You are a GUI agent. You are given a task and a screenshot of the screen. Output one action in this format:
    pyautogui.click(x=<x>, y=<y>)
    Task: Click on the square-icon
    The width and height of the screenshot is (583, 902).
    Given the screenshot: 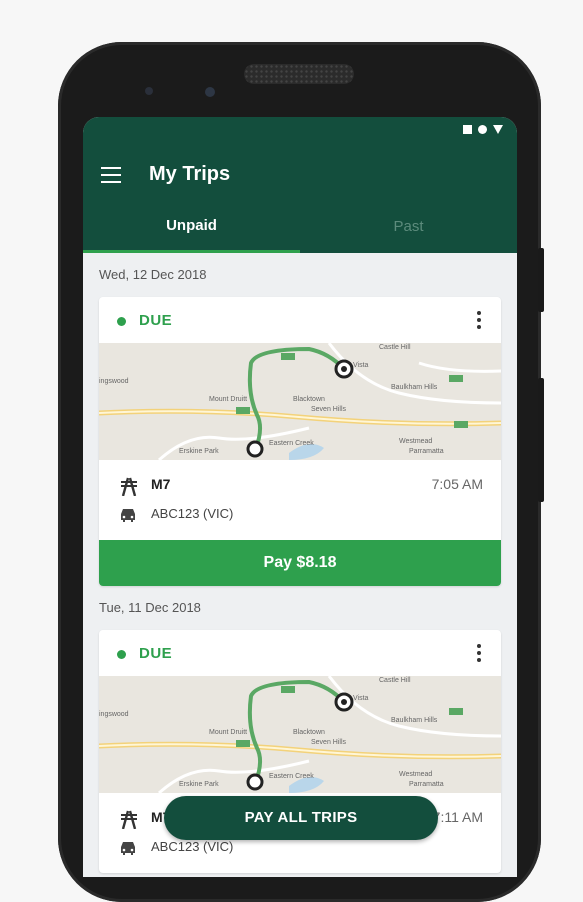 What is the action you would take?
    pyautogui.click(x=467, y=129)
    